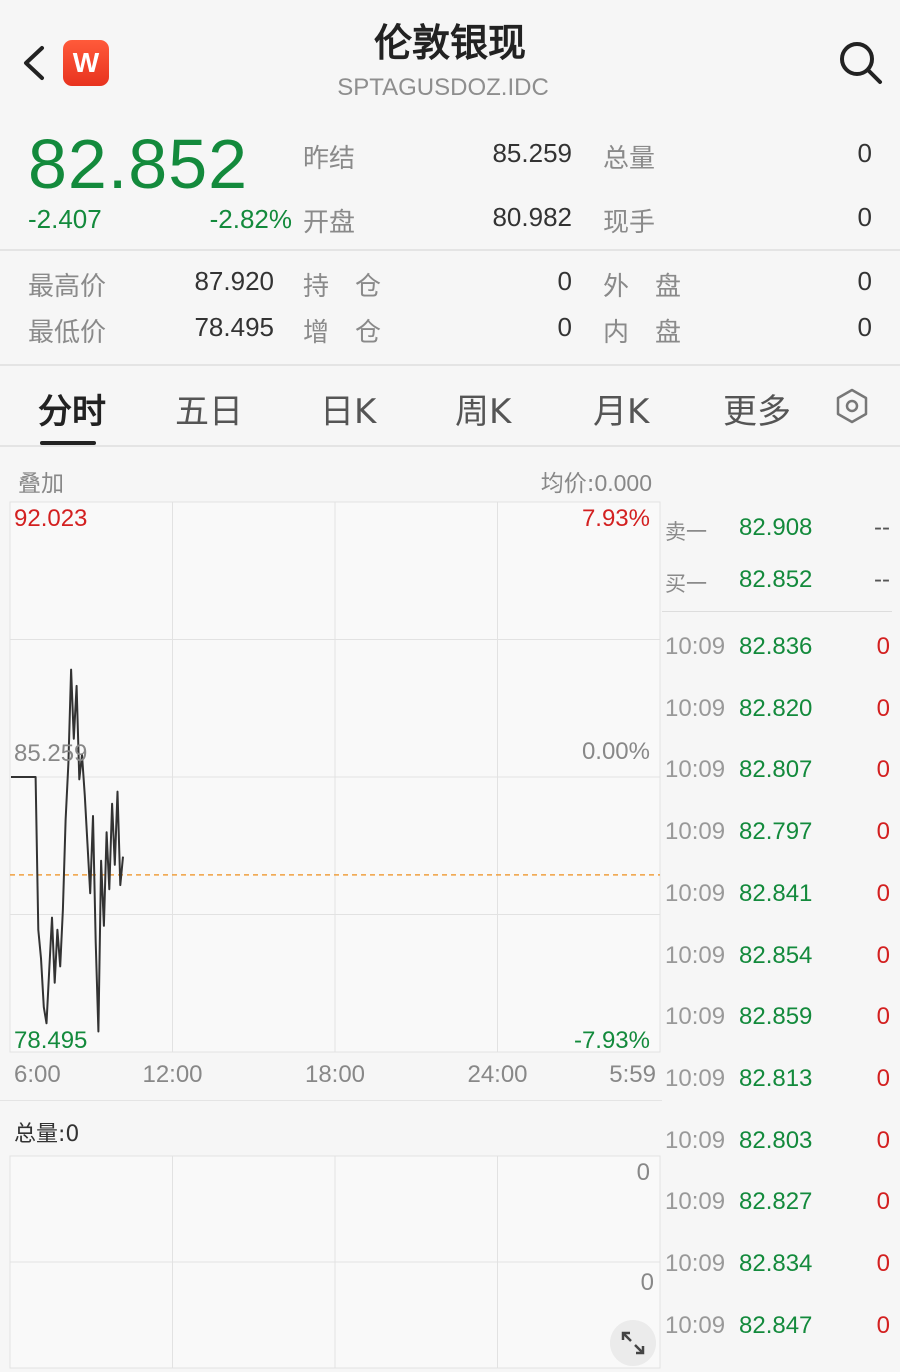  What do you see at coordinates (776, 1078) in the screenshot?
I see `tick-price: 82.813` at bounding box center [776, 1078].